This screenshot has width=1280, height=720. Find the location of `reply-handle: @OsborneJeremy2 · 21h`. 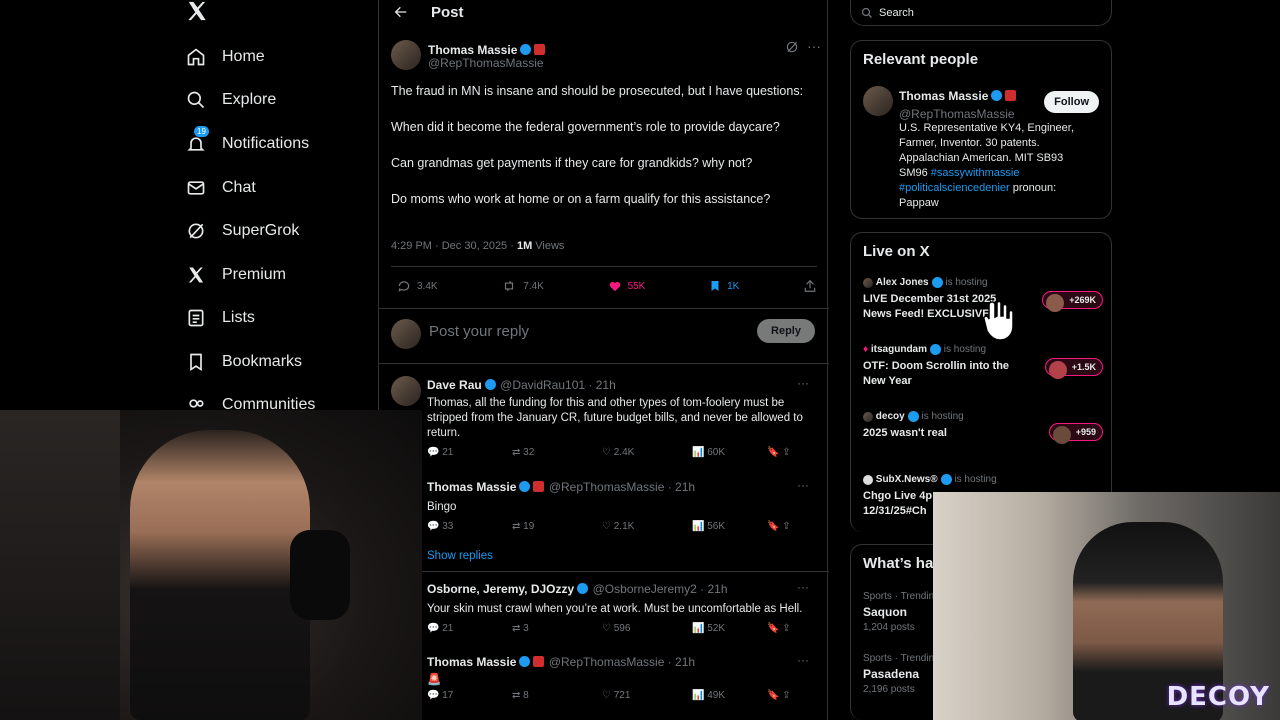

reply-handle: @OsborneJeremy2 · 21h is located at coordinates (660, 589).